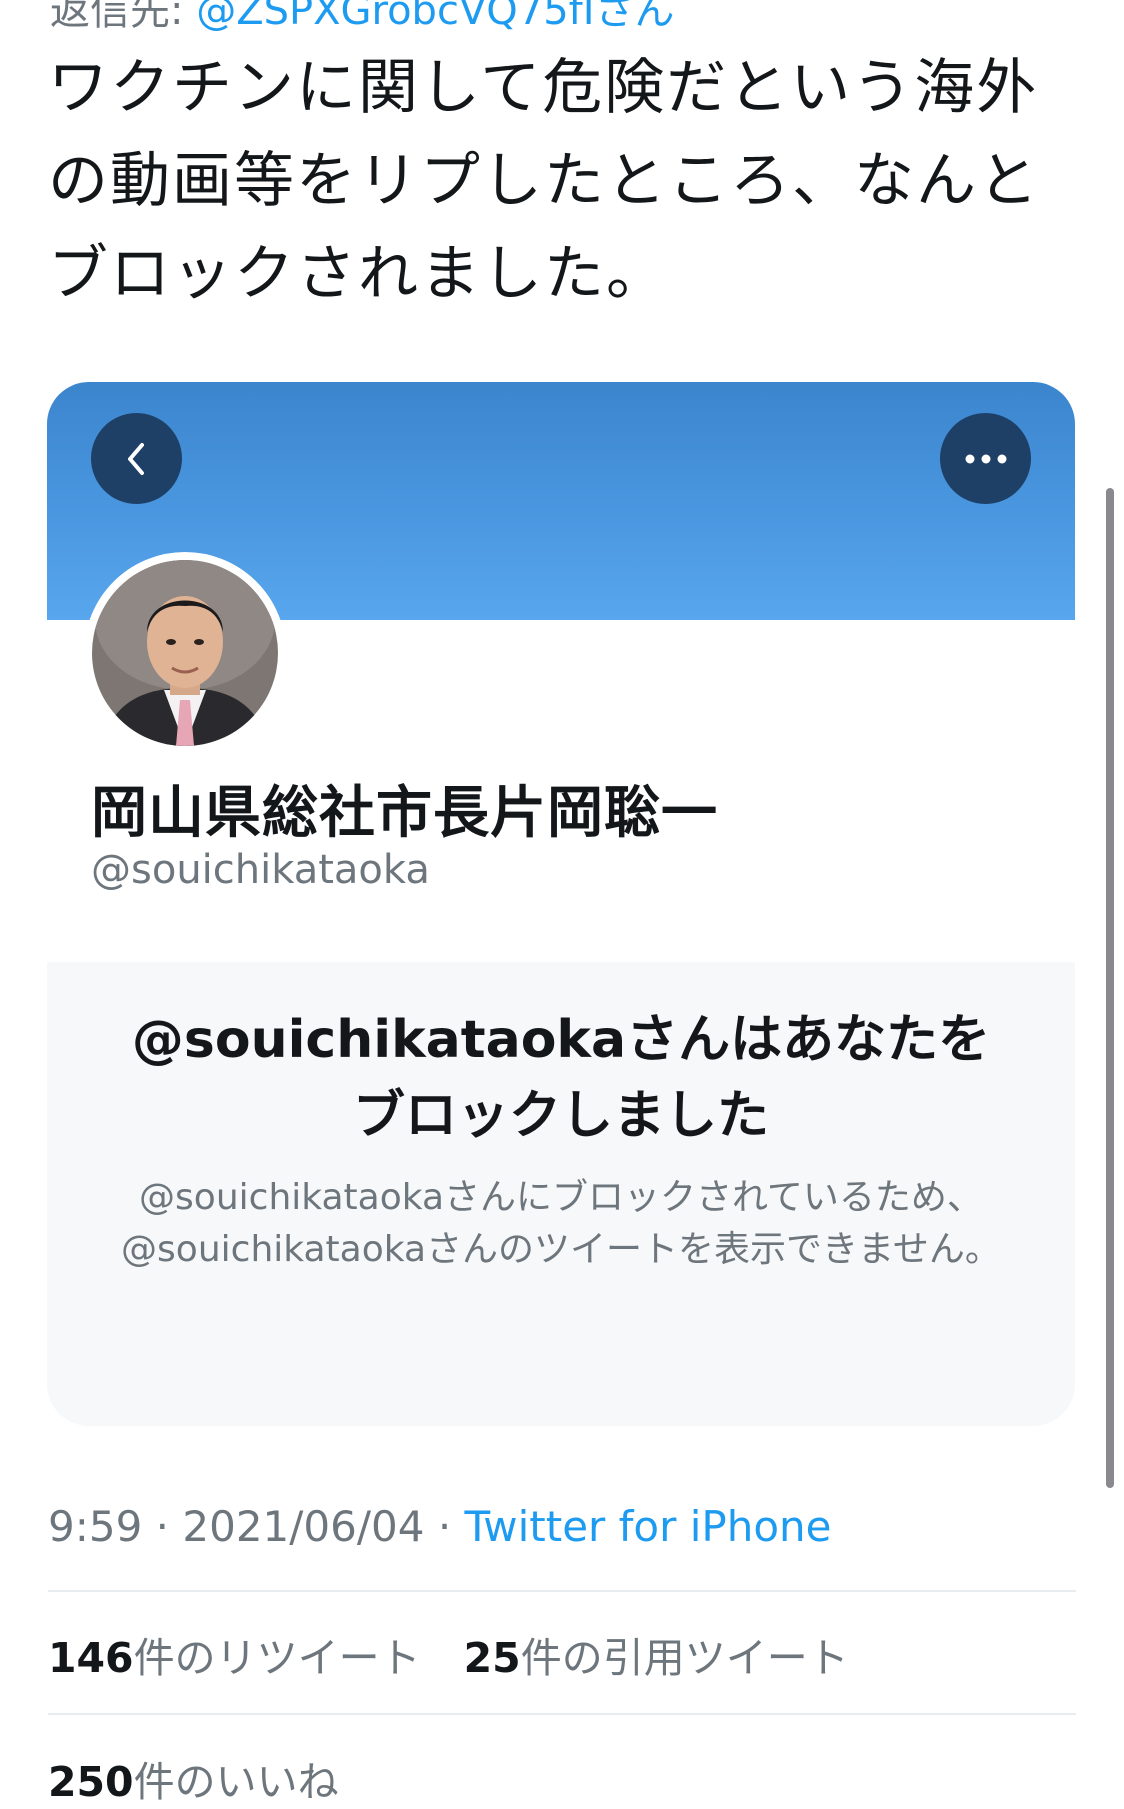 The width and height of the screenshot is (1124, 1809). I want to click on back-button, so click(136, 458).